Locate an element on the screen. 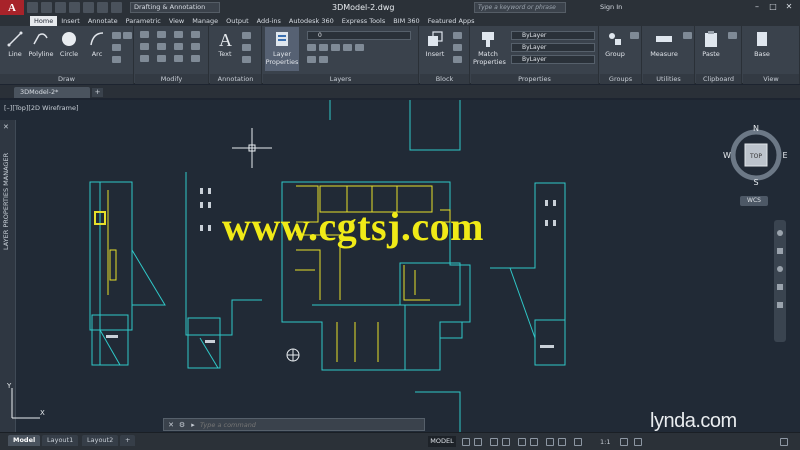 The width and height of the screenshot is (800, 450). tab-output: Output is located at coordinates (237, 21).